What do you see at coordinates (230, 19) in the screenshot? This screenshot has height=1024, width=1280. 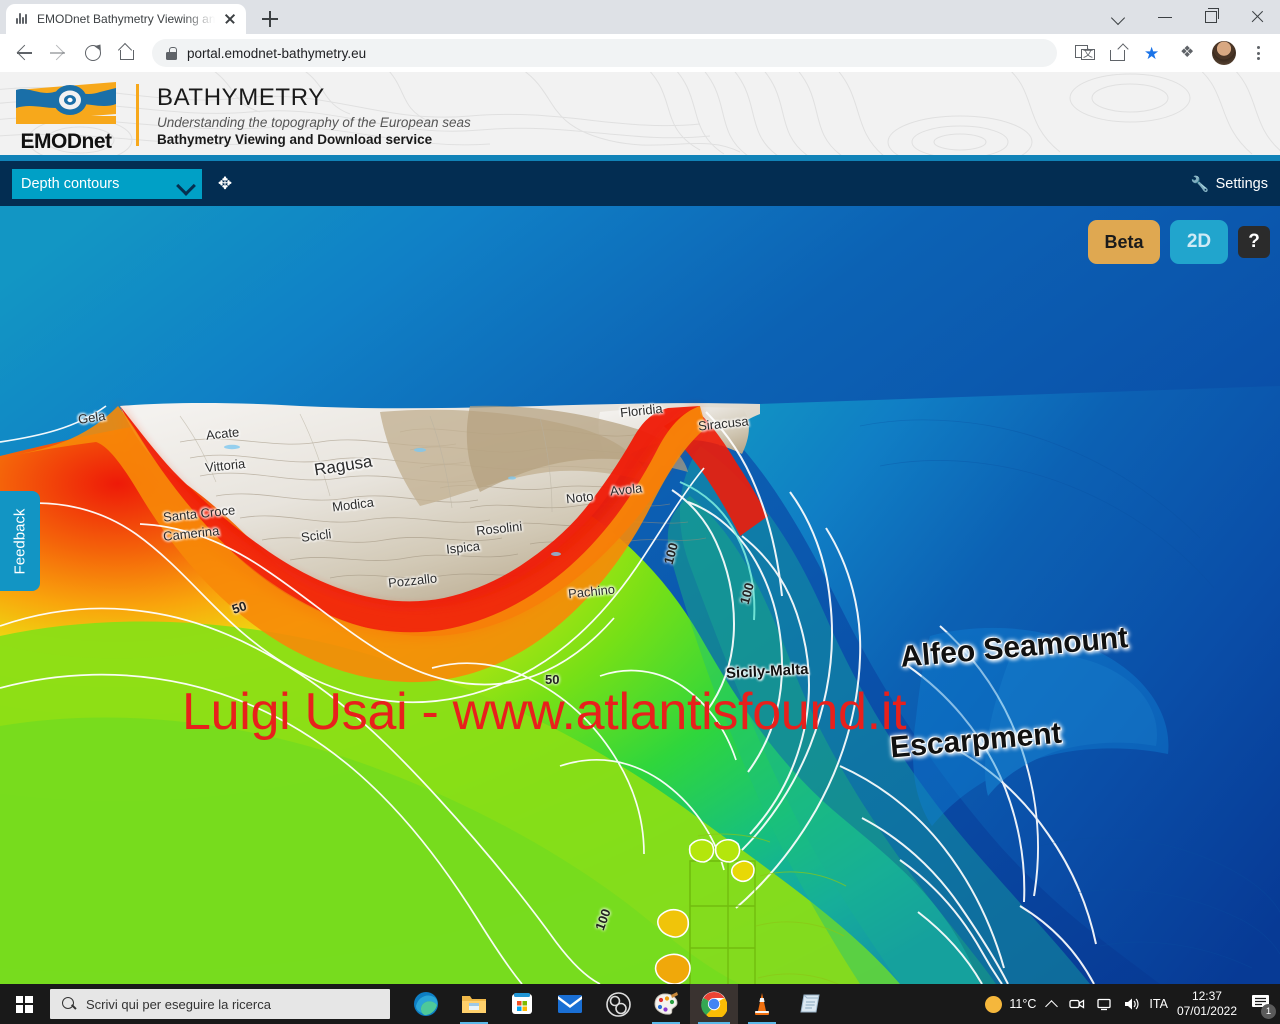 I see `close-tab-icon` at bounding box center [230, 19].